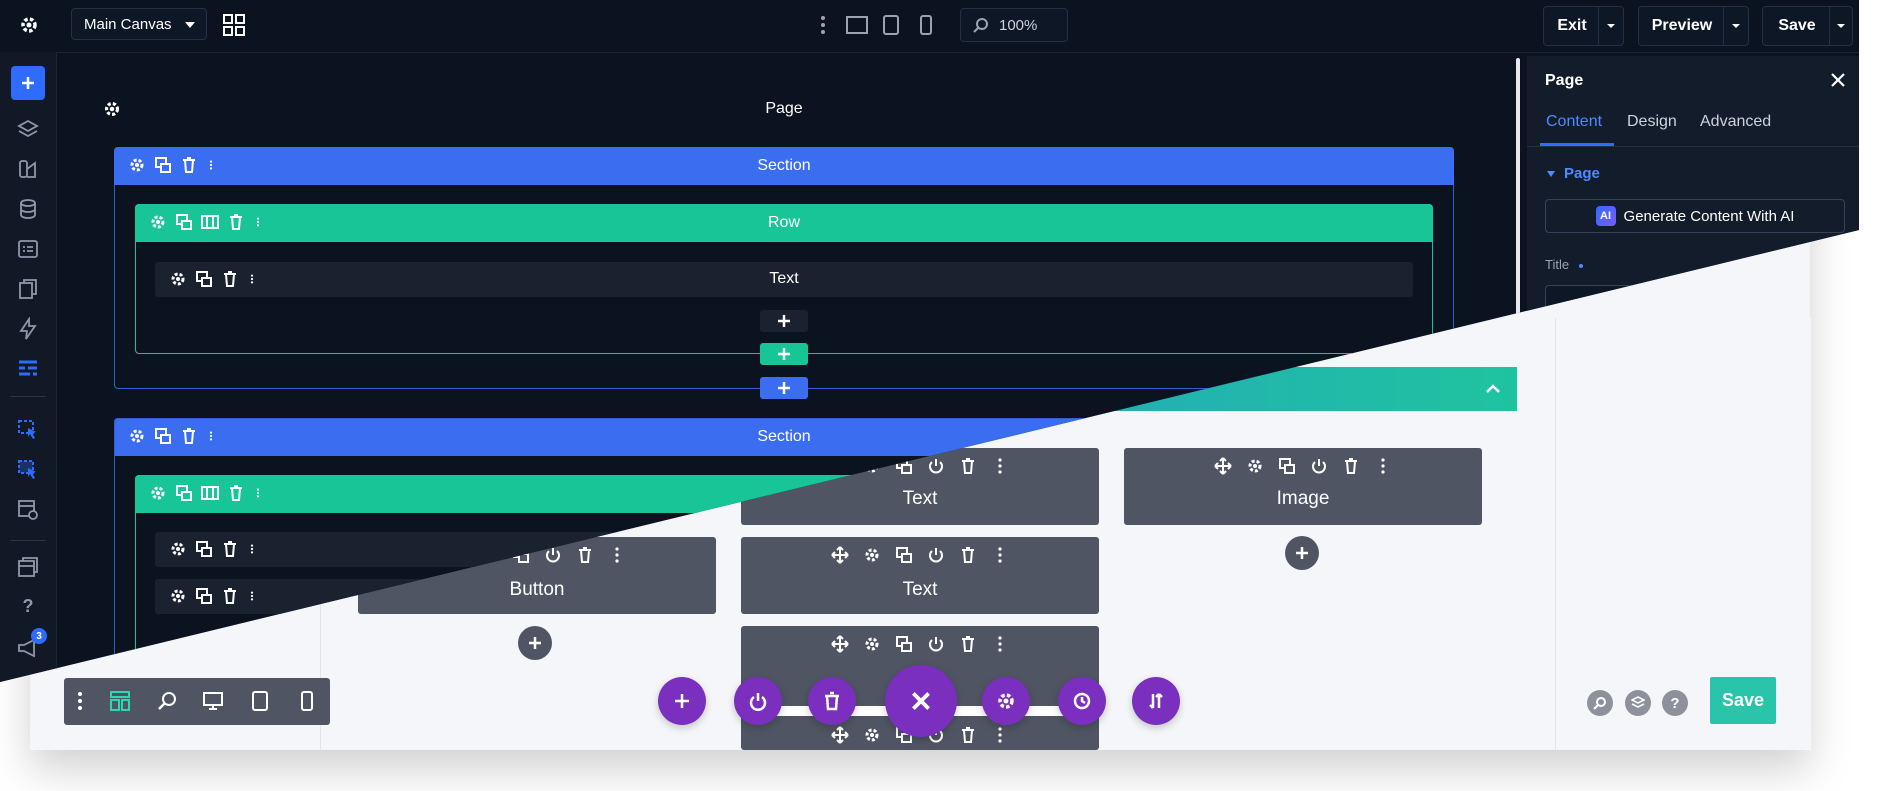  Describe the element at coordinates (28, 430) in the screenshot. I see `select-element-icon` at that location.